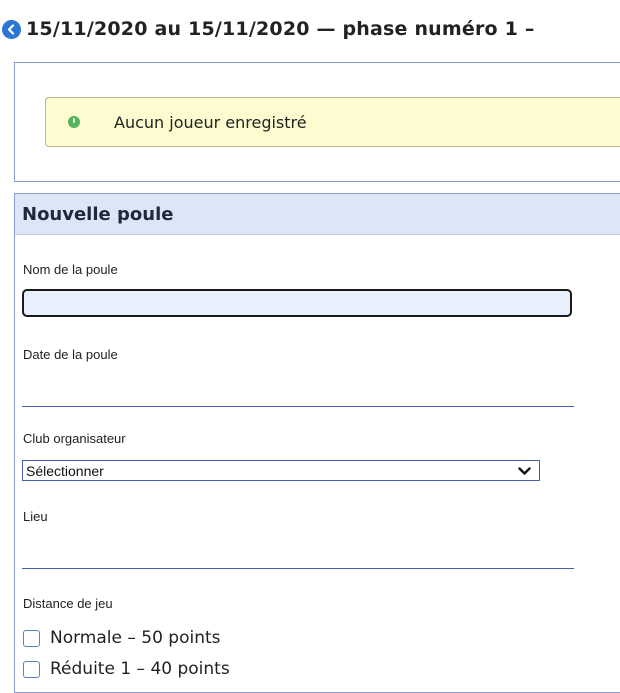 This screenshot has width=620, height=693. Describe the element at coordinates (74, 122) in the screenshot. I see `info-dot-icon` at that location.